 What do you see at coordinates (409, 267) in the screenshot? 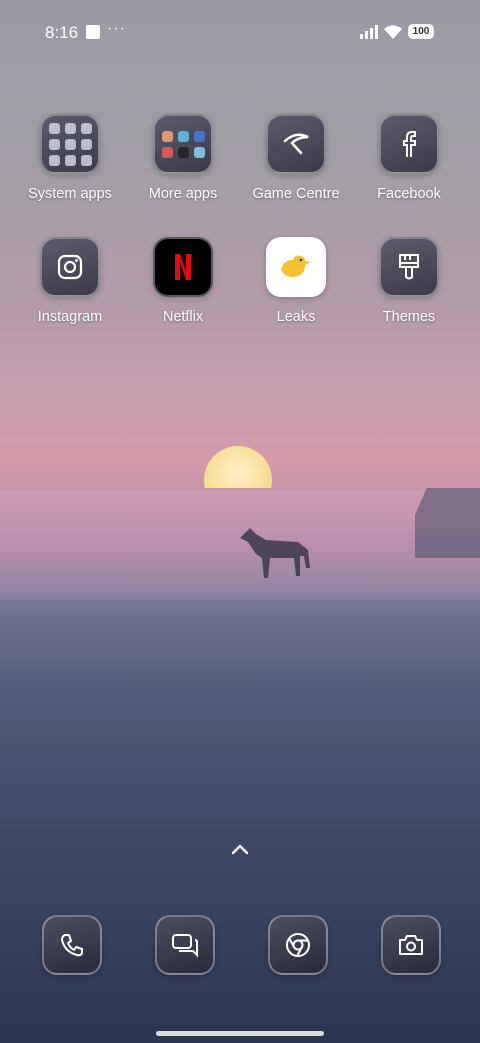
I see `brush-icon` at bounding box center [409, 267].